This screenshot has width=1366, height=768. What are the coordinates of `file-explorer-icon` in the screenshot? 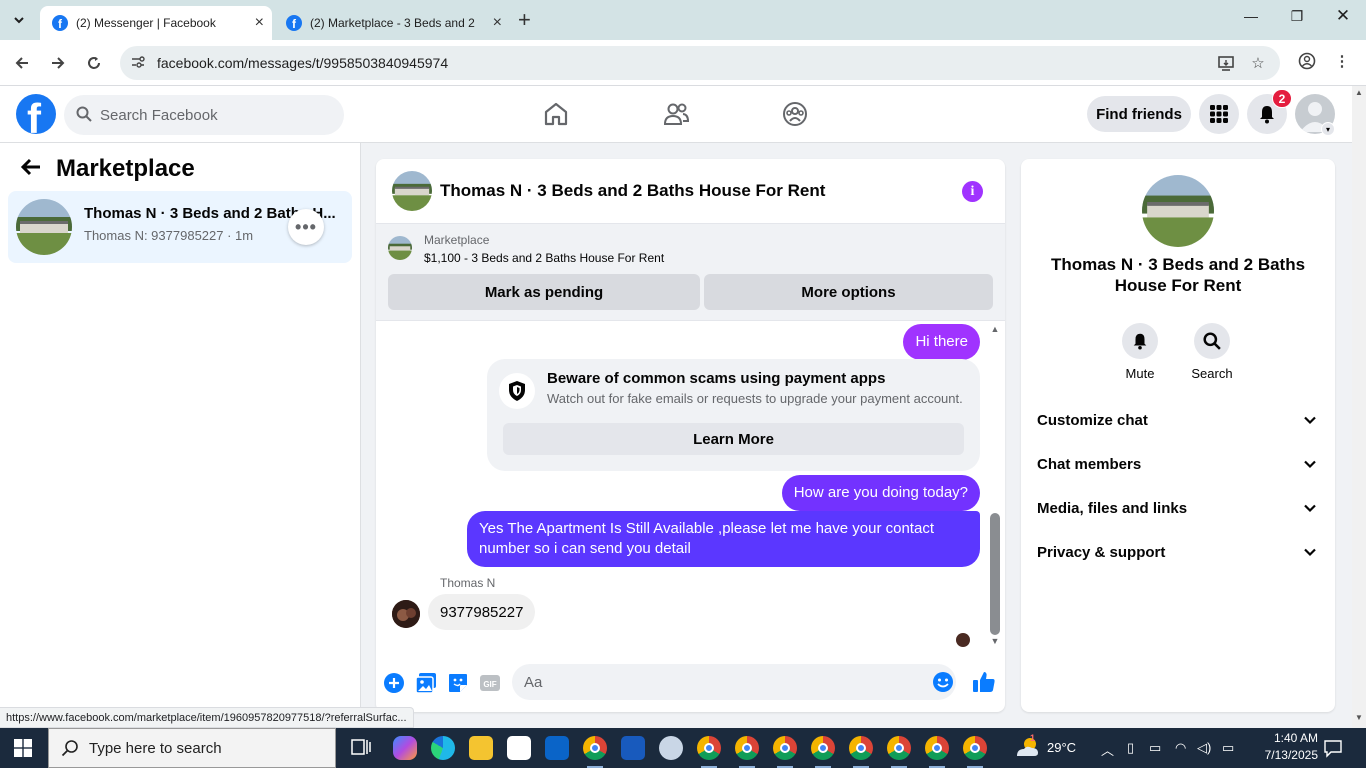 It's located at (481, 748).